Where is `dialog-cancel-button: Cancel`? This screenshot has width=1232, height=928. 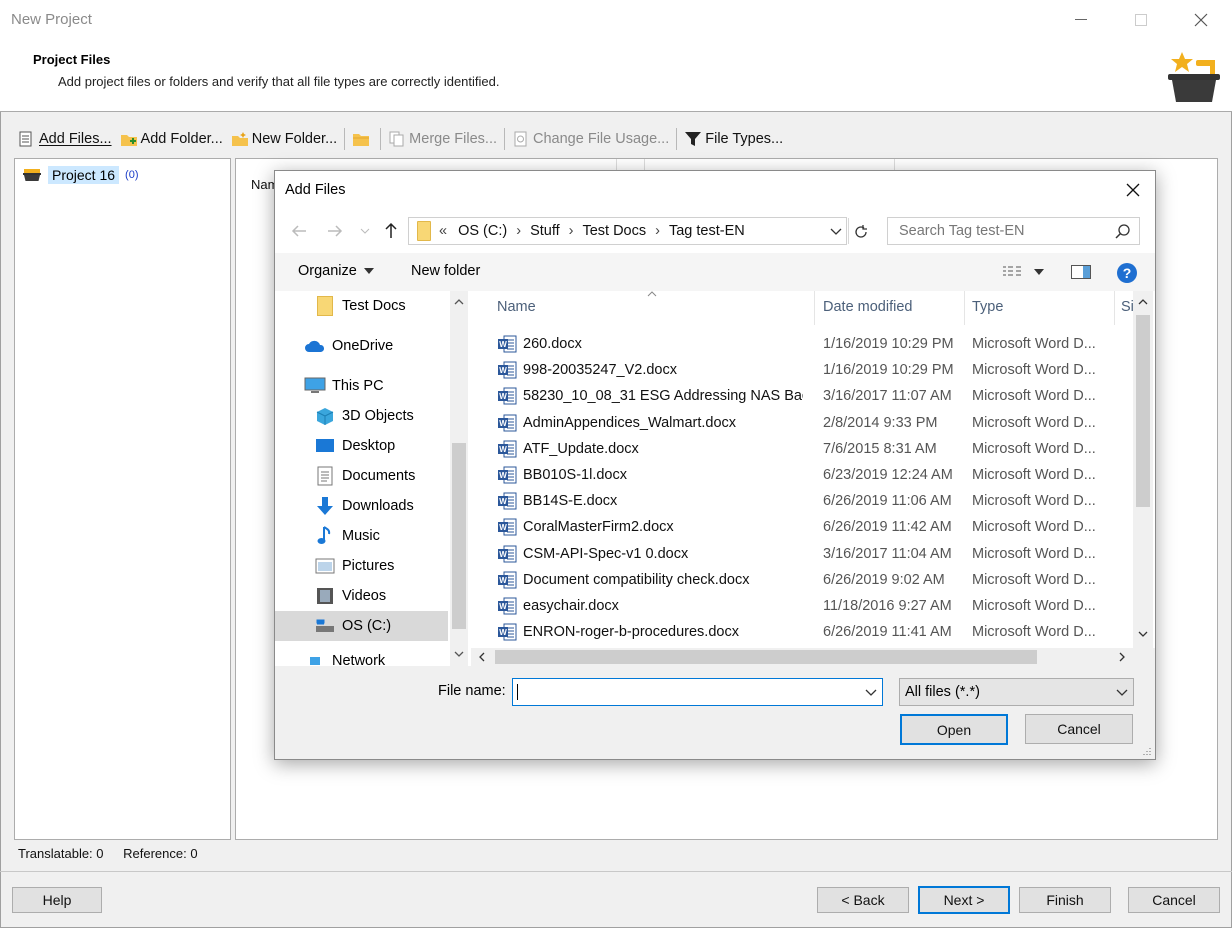
dialog-cancel-button: Cancel is located at coordinates (1079, 729).